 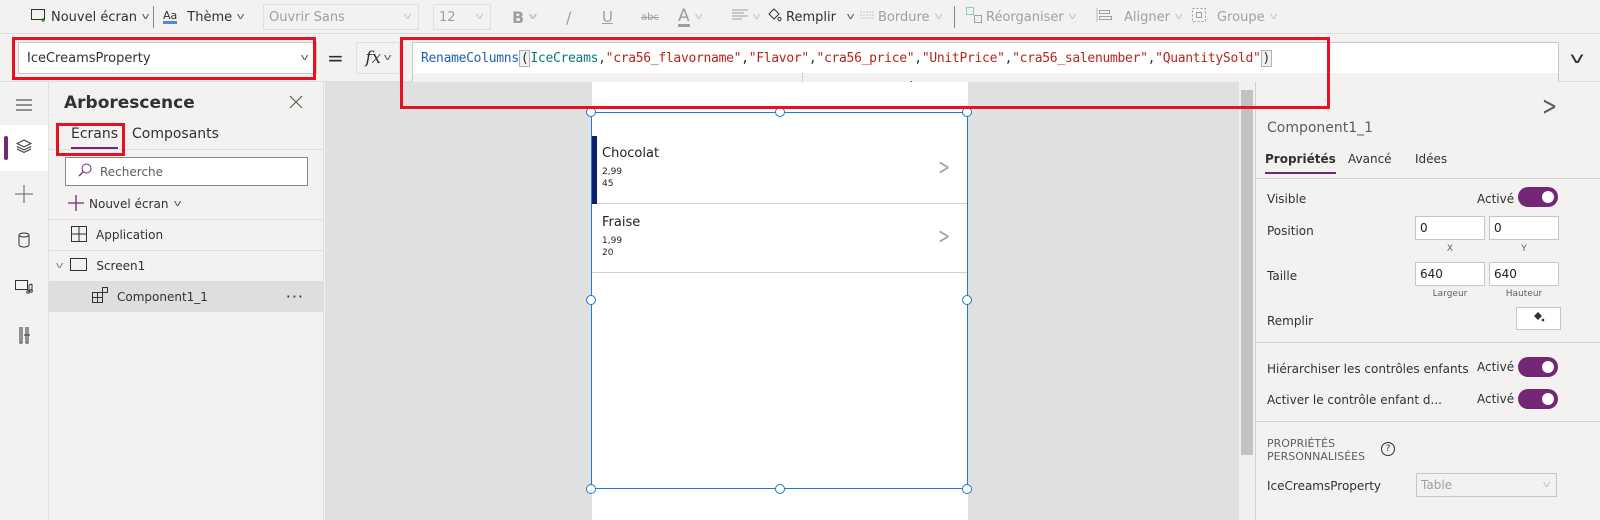 I want to click on plus-icon, so click(x=24, y=196).